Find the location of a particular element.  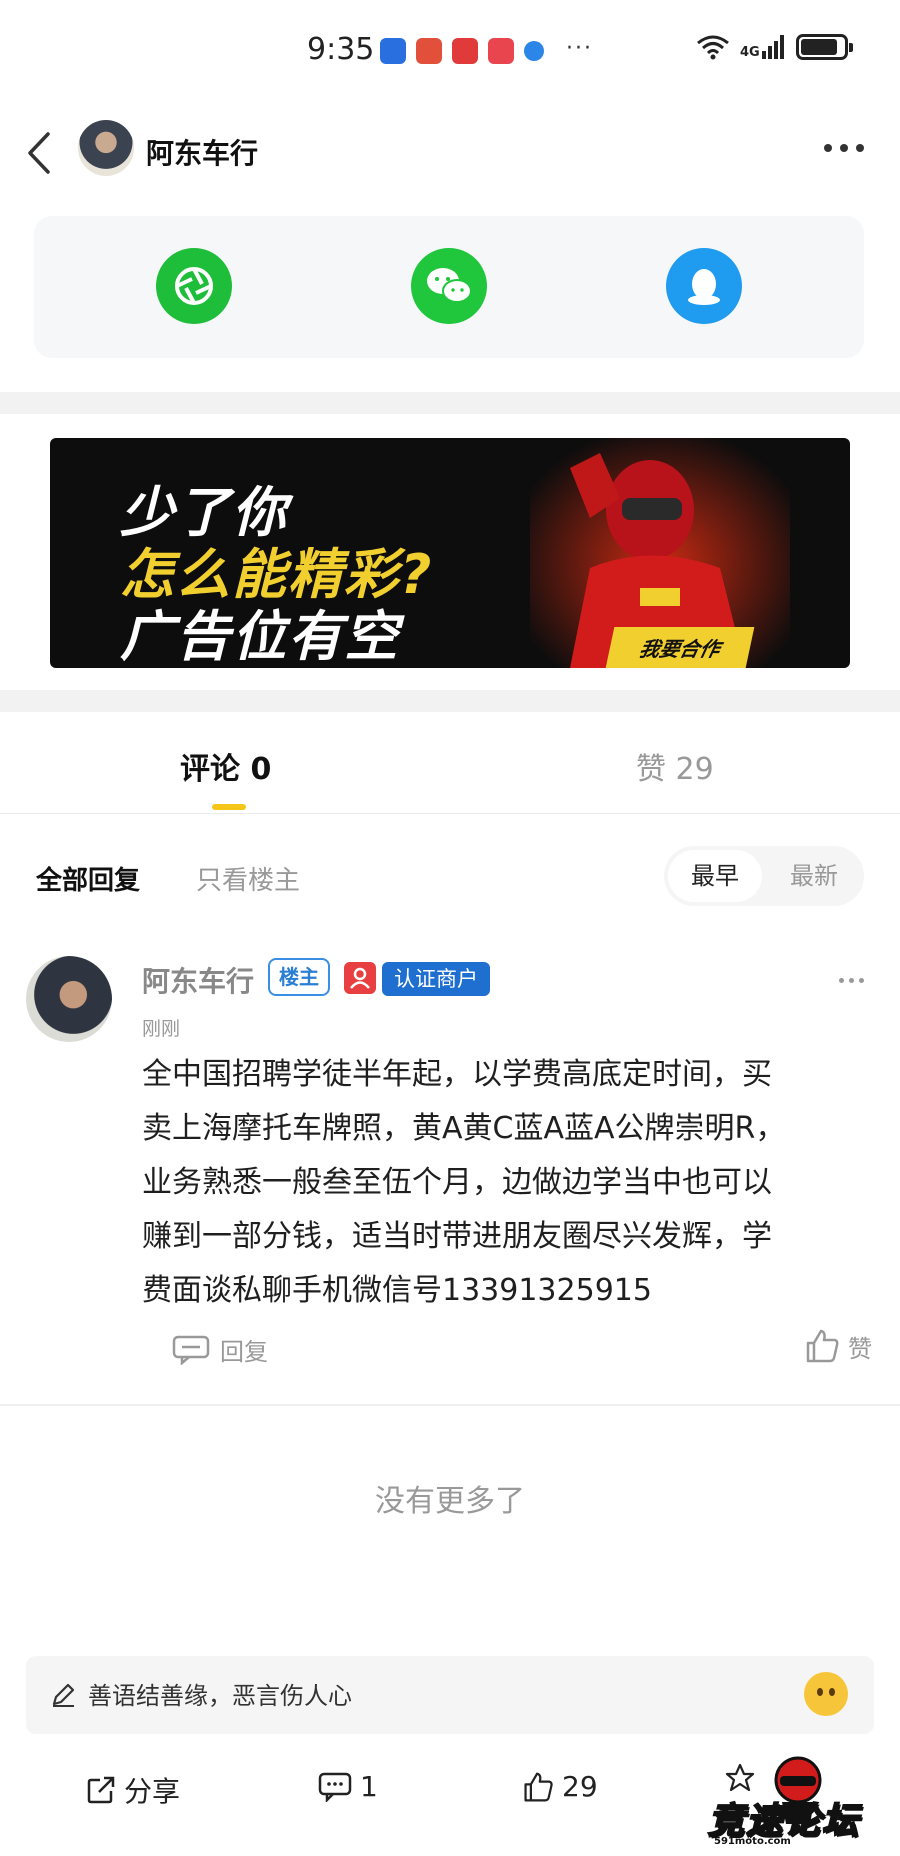

page-title: 阿东车行 is located at coordinates (202, 153).